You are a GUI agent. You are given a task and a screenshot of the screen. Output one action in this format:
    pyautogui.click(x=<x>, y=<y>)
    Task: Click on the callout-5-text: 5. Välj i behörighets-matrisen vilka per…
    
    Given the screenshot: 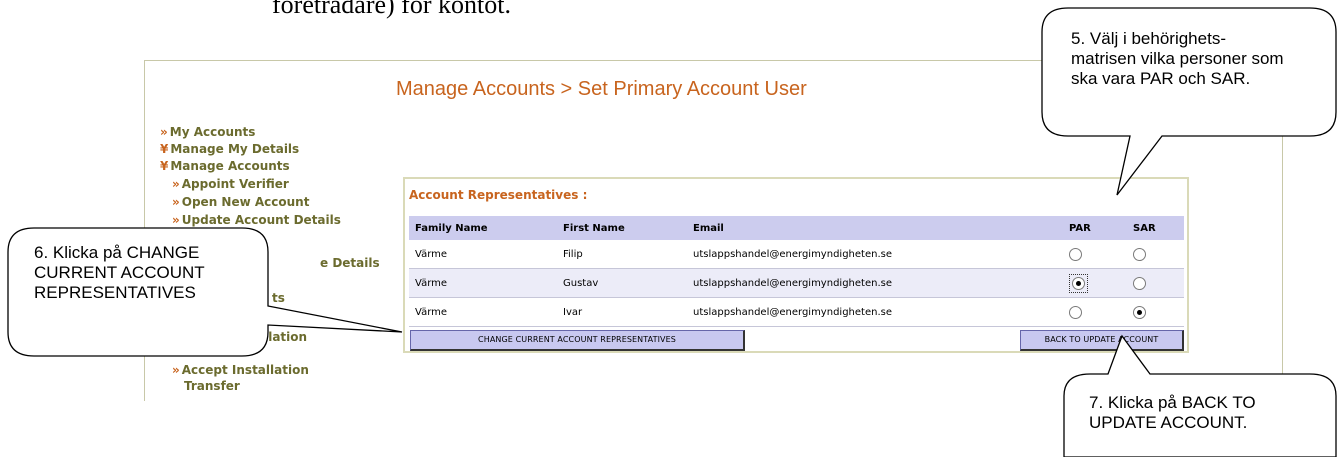 What is the action you would take?
    pyautogui.click(x=1177, y=58)
    